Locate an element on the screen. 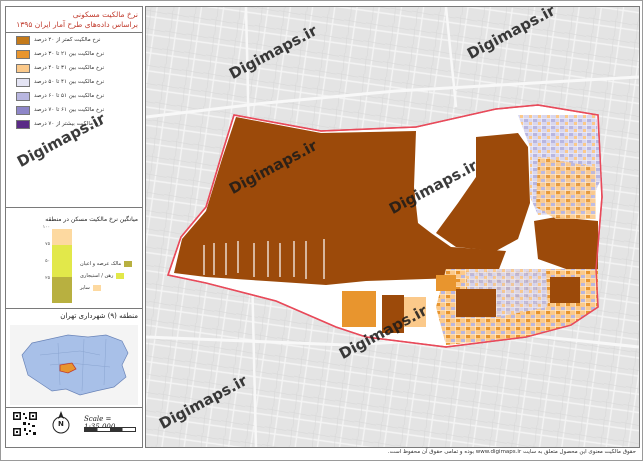 This screenshot has width=643, height=461. legend-subtitle: براساس داده‌های طرح آمار ایران ۱۳۹۵ is located at coordinates (77, 24).